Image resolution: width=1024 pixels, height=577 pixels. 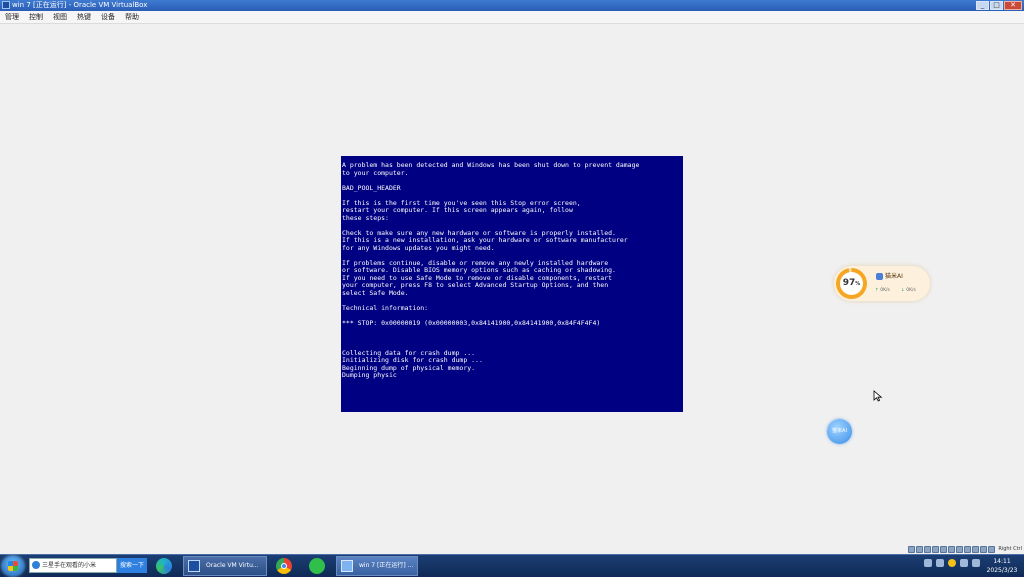 What do you see at coordinates (928, 563) in the screenshot?
I see `input-method-icon` at bounding box center [928, 563].